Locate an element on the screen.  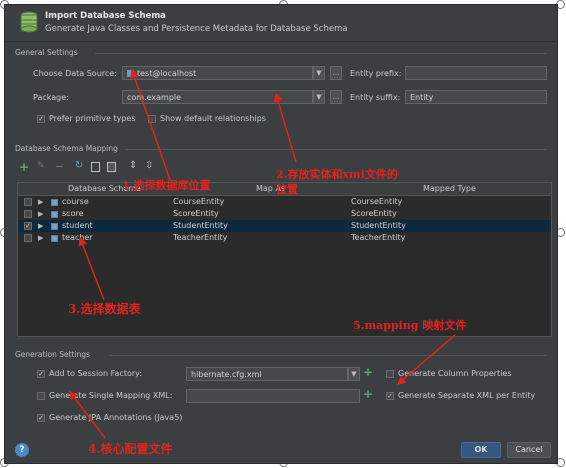
annotation-2-line1: 2.存放实体和xml文件的 is located at coordinates (337, 174).